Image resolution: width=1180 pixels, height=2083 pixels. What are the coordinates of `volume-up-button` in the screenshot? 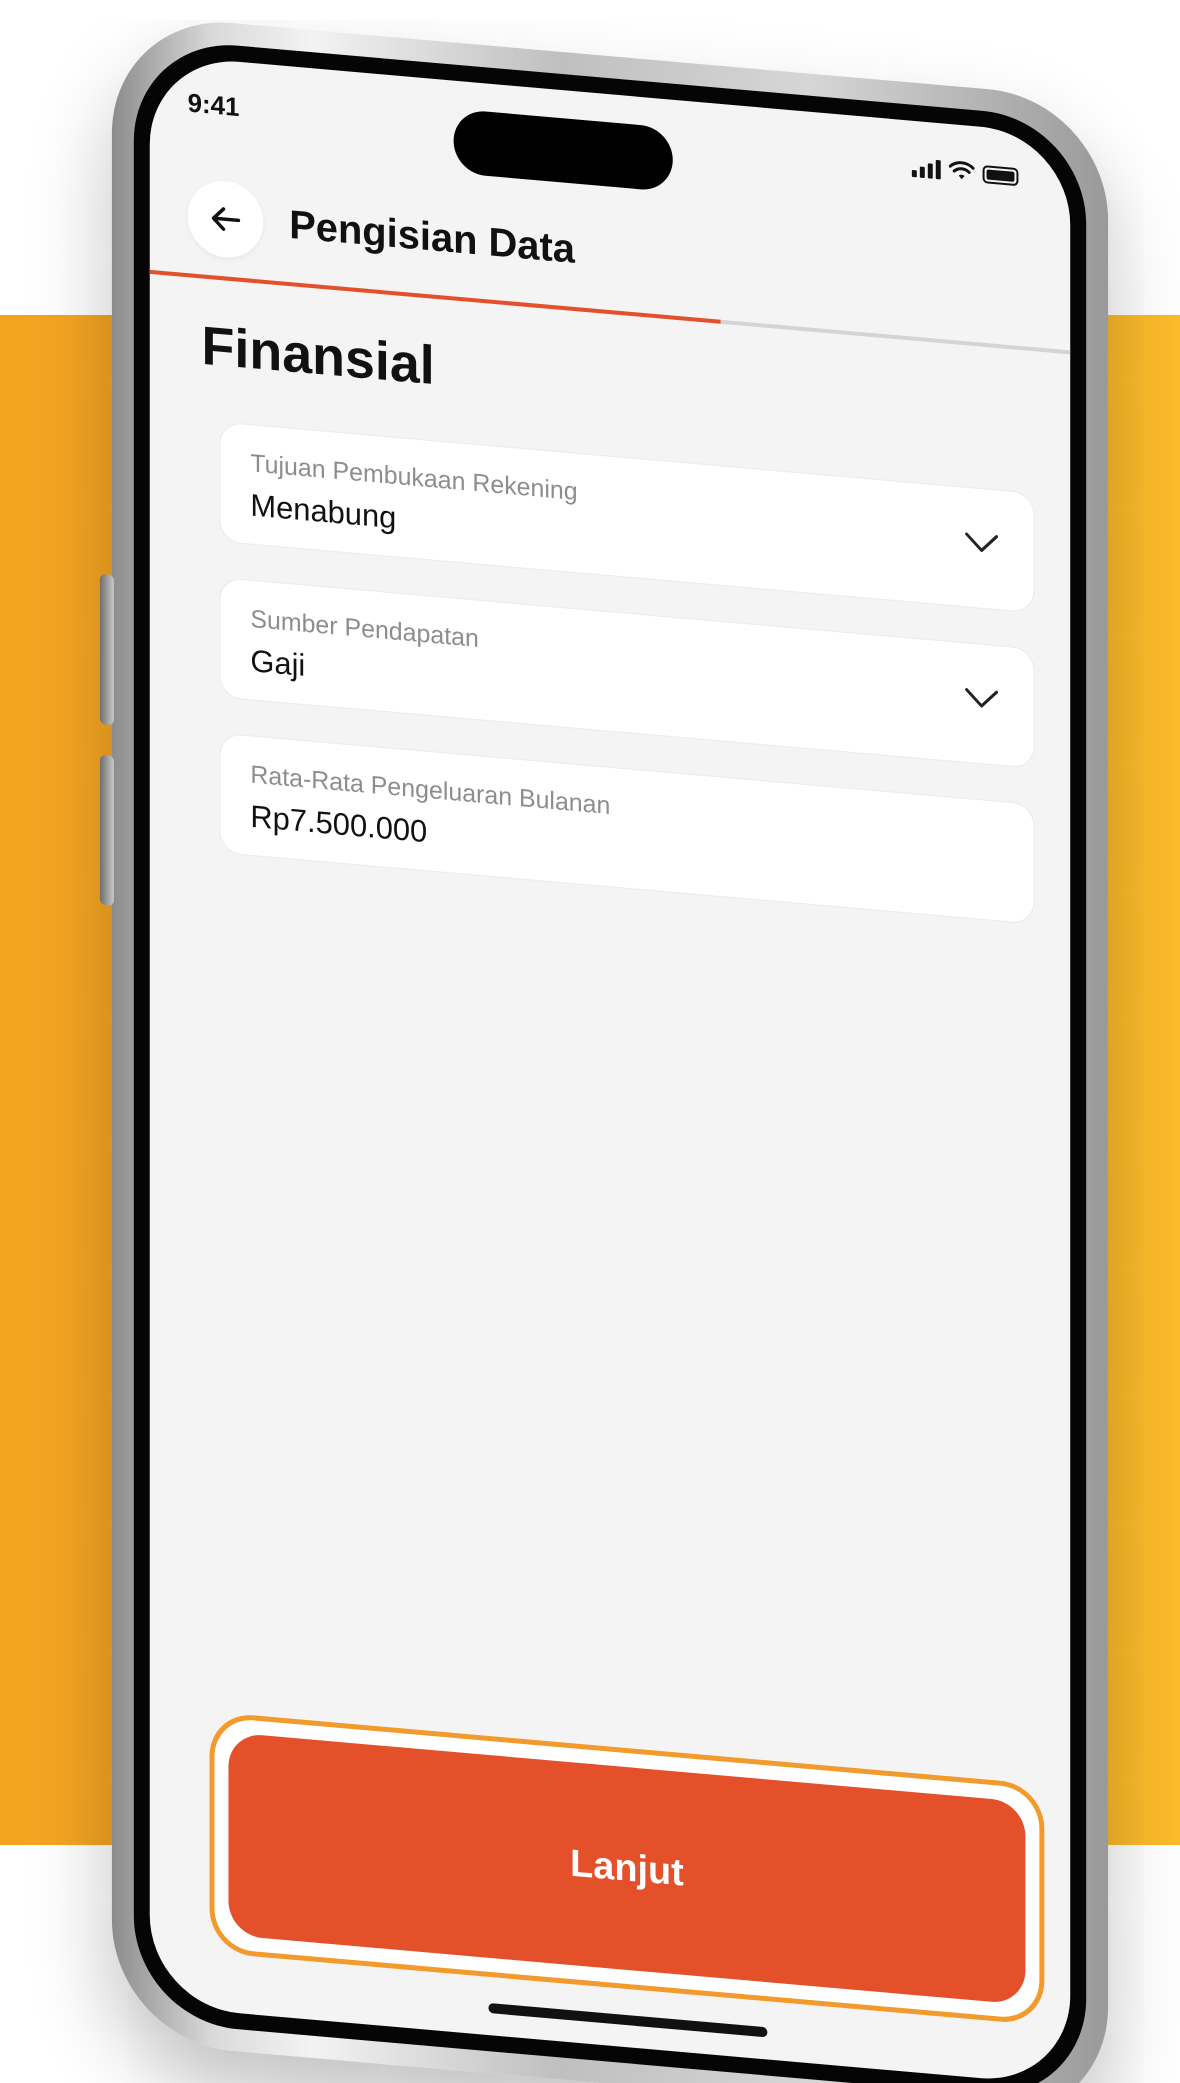 It's located at (106, 649).